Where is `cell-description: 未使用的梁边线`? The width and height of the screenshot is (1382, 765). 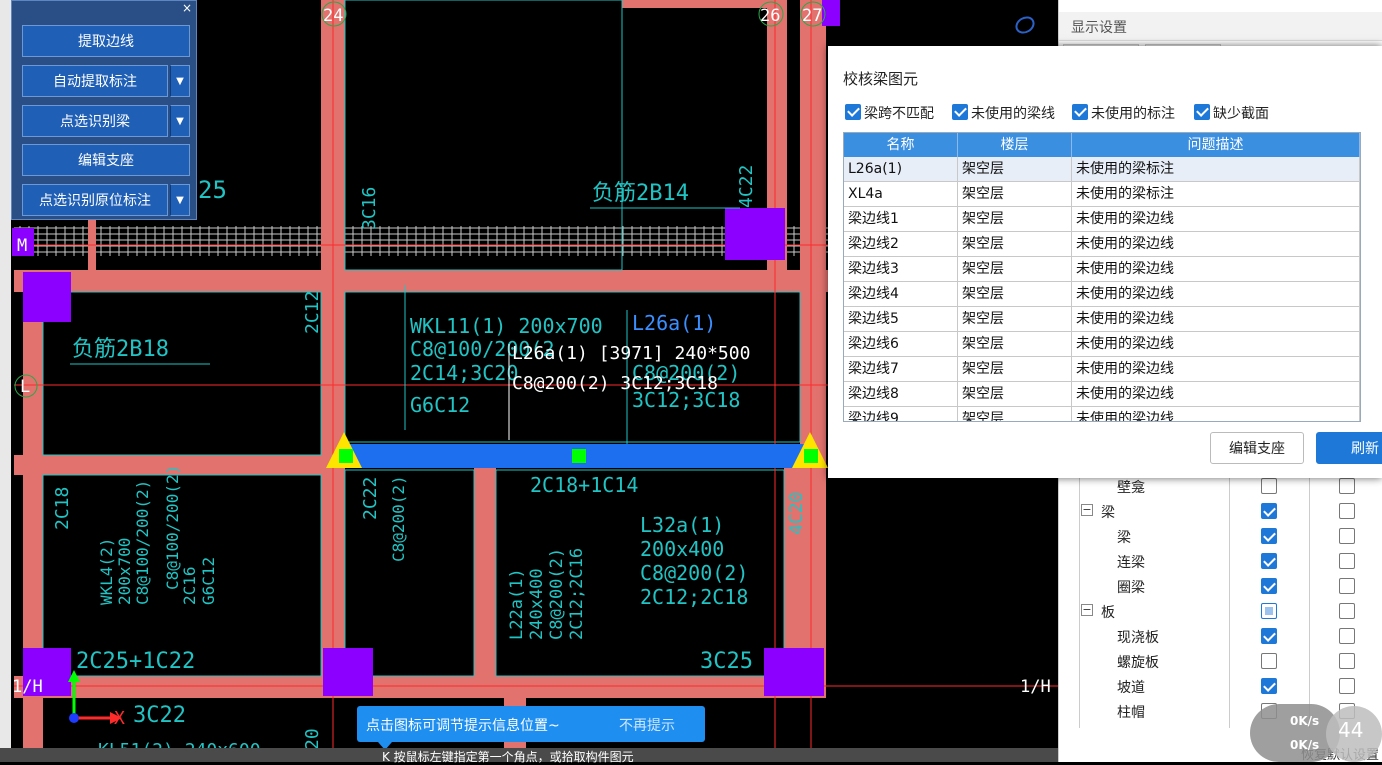 cell-description: 未使用的梁边线 is located at coordinates (1216, 344).